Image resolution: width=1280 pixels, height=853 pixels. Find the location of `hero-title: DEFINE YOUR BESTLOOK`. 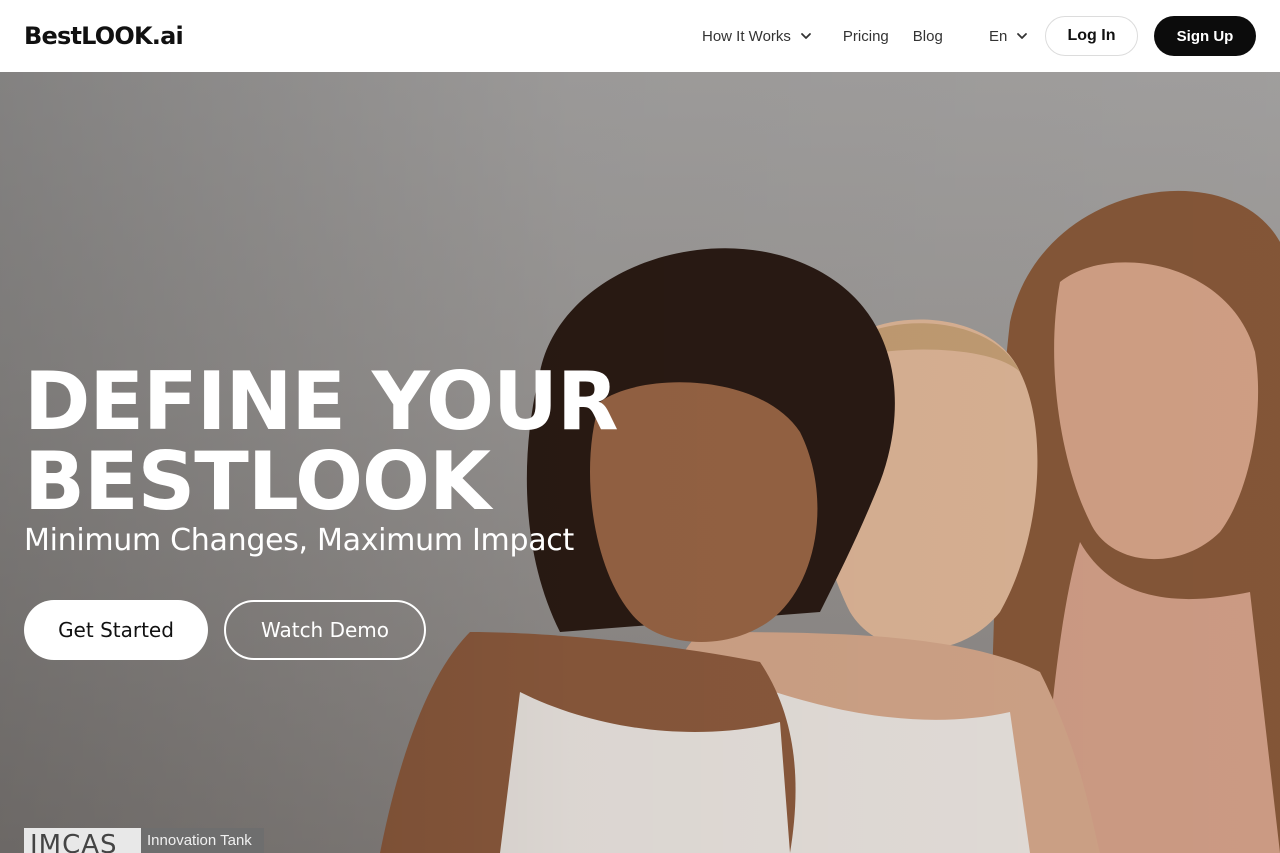

hero-title: DEFINE YOUR BESTLOOK is located at coordinates (374, 442).